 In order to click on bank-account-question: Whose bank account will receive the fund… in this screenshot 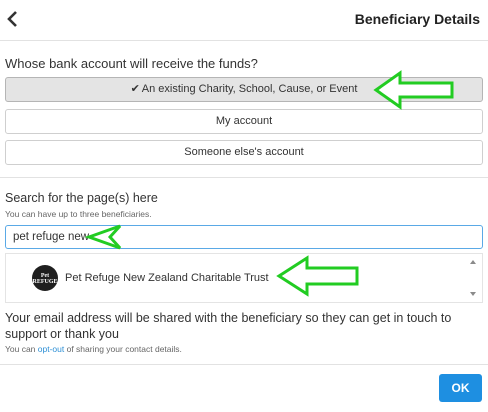, I will do `click(131, 63)`.